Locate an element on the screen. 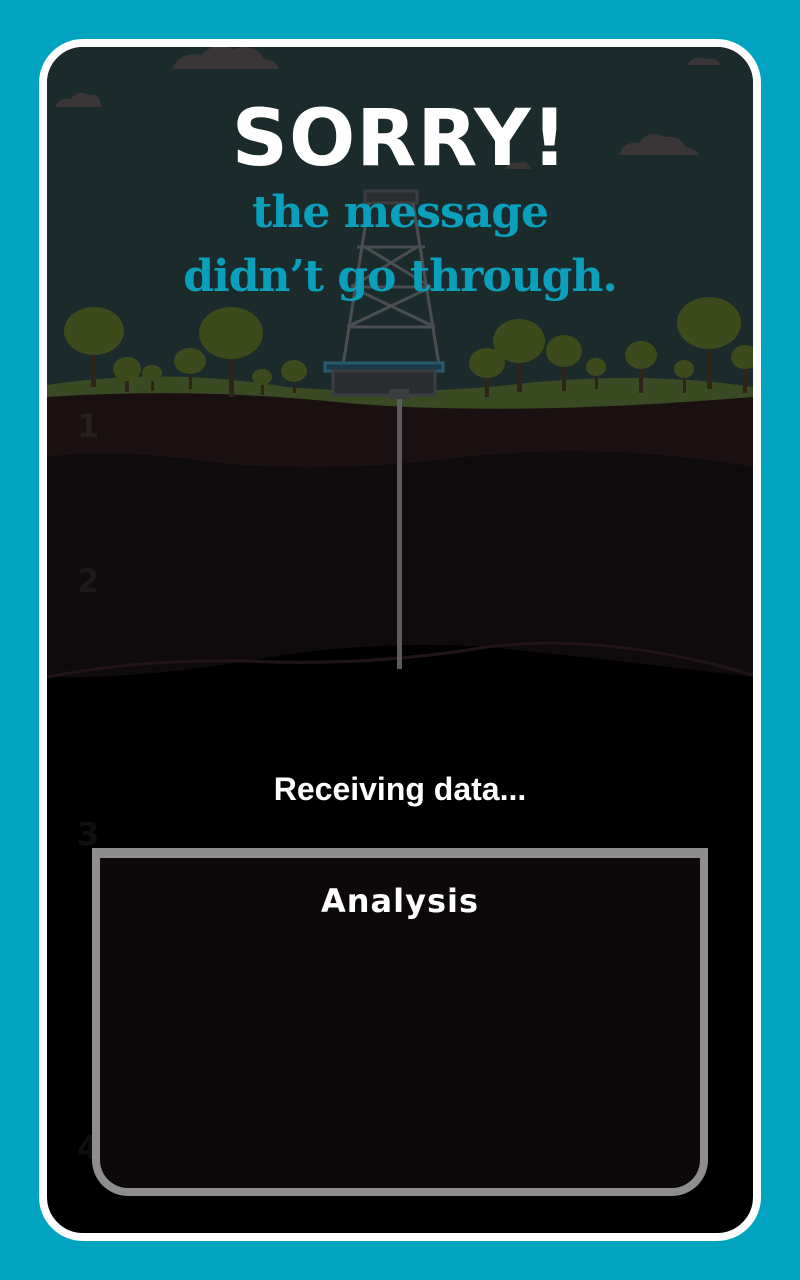  error-message: SORRY! the message didn’t go through. is located at coordinates (400, 203).